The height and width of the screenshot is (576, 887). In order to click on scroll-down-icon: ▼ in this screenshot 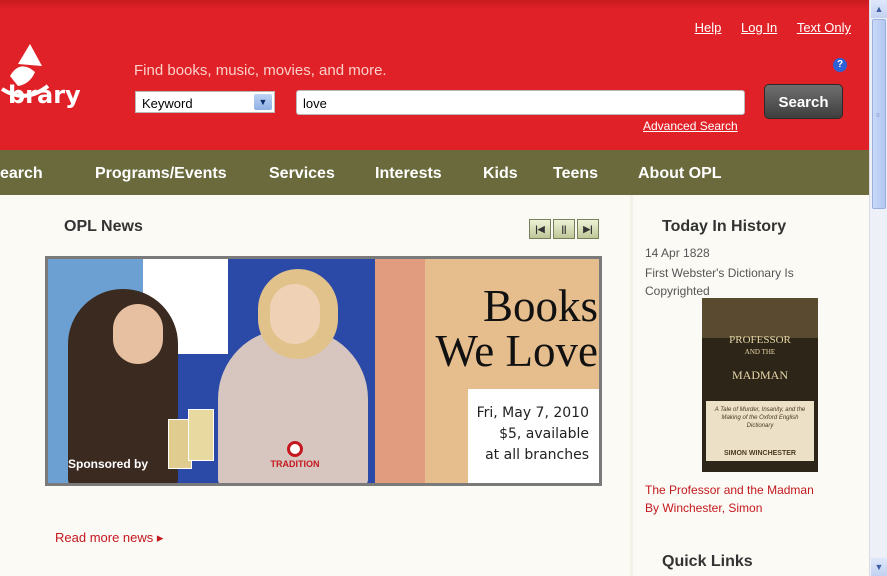, I will do `click(879, 567)`.